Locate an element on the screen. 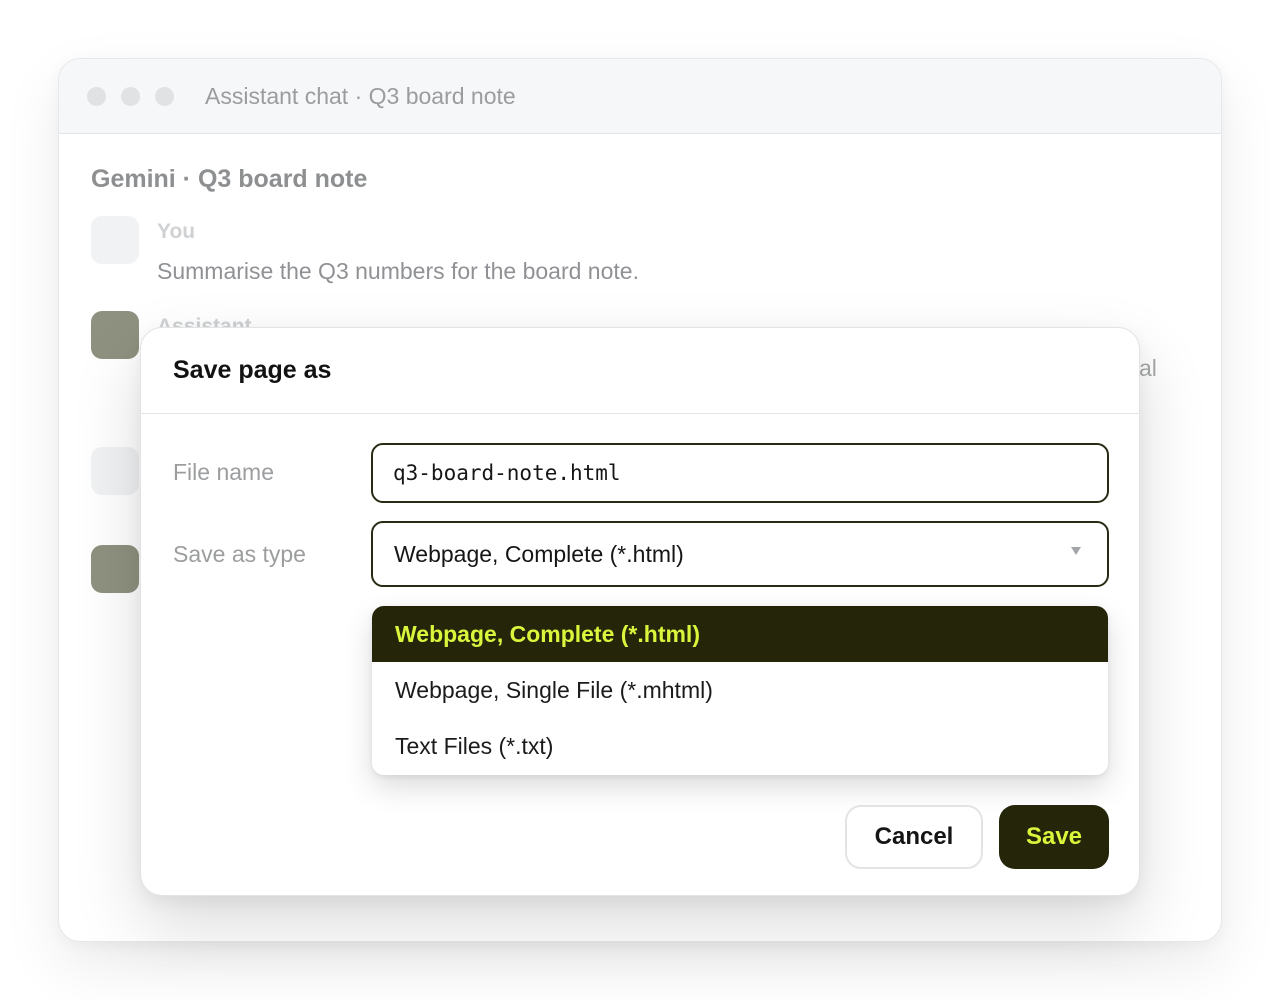 This screenshot has height=1000, width=1280. window-title: Assistant chat · Q3 board note is located at coordinates (360, 95).